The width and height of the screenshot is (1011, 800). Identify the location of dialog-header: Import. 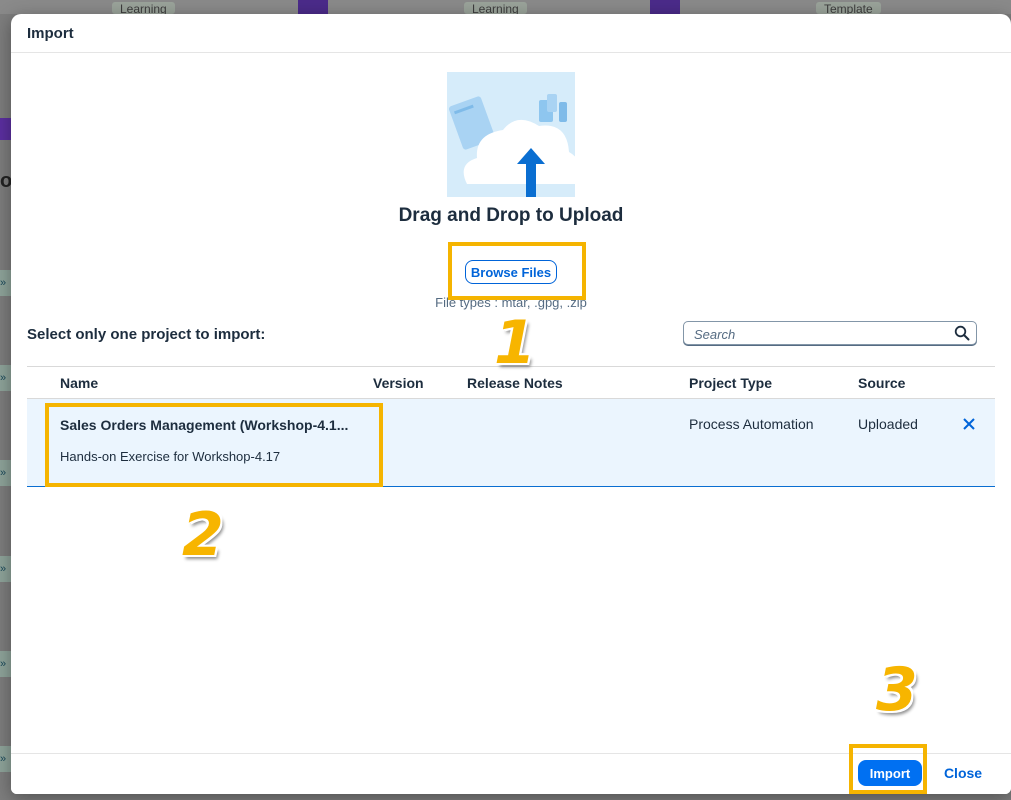
(511, 33).